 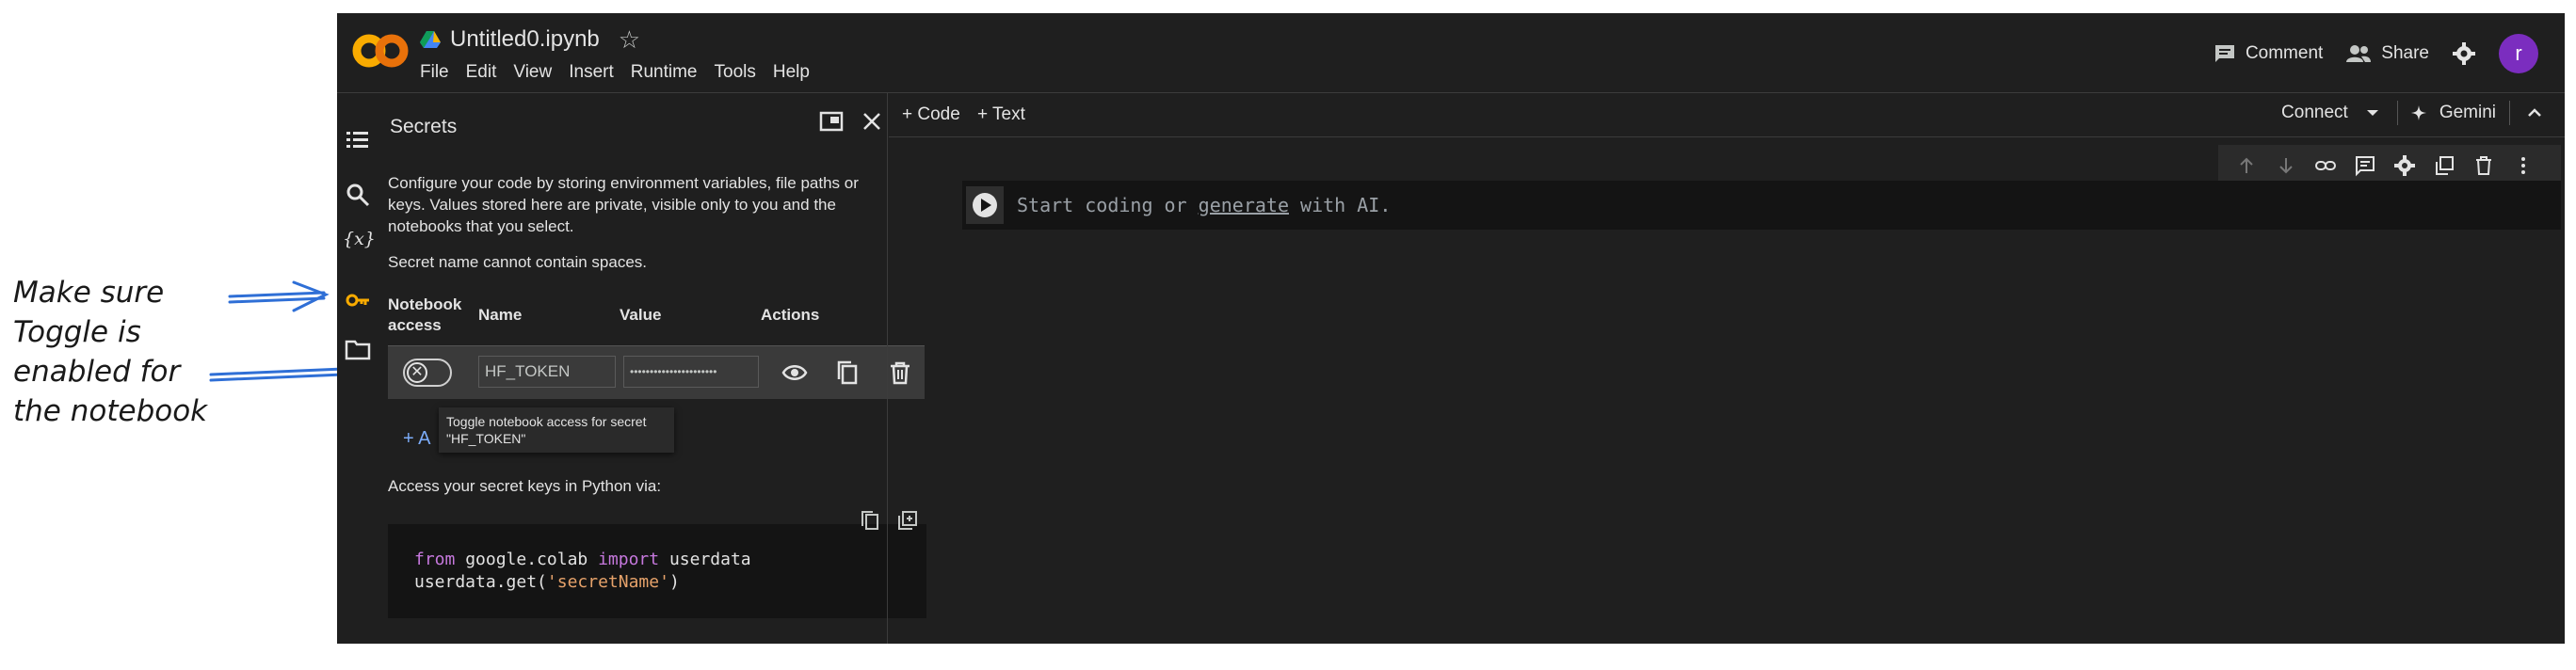 I want to click on secret-value-field: ••••••••••••••••••••••, so click(x=691, y=372).